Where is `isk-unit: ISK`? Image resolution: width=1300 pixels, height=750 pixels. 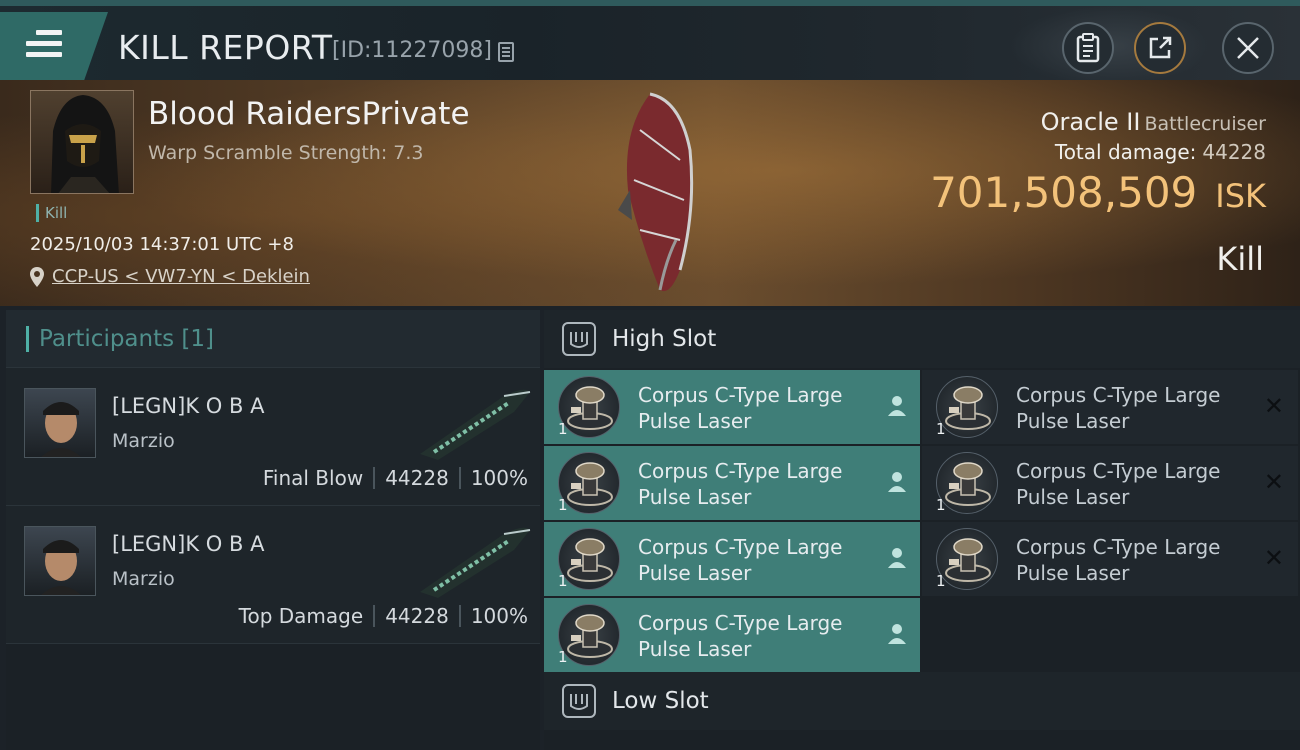
isk-unit: ISK is located at coordinates (1240, 196).